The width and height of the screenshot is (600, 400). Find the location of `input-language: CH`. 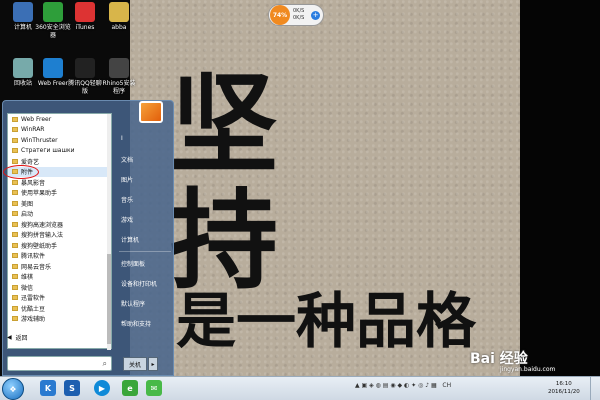

input-language: CH is located at coordinates (446, 385).